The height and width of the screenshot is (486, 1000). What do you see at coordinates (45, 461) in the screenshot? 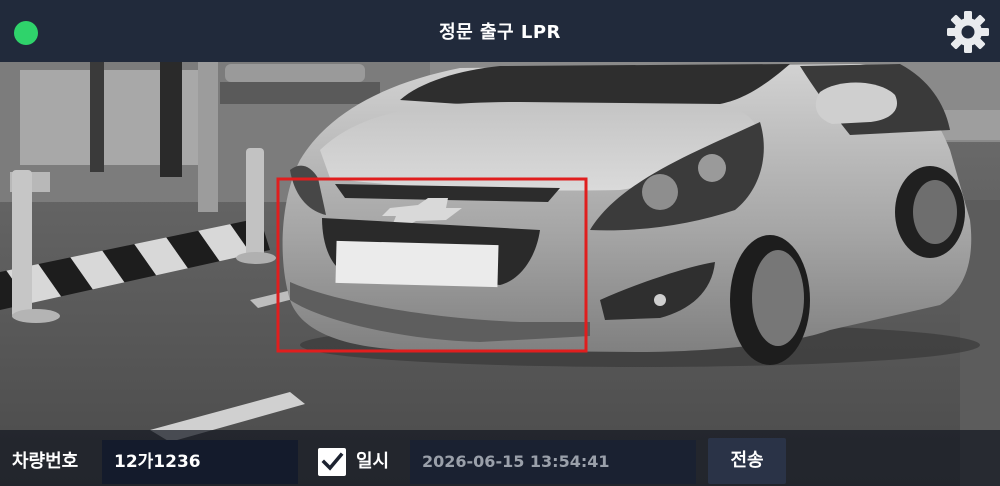
I see `plate-label: 차량번호` at bounding box center [45, 461].